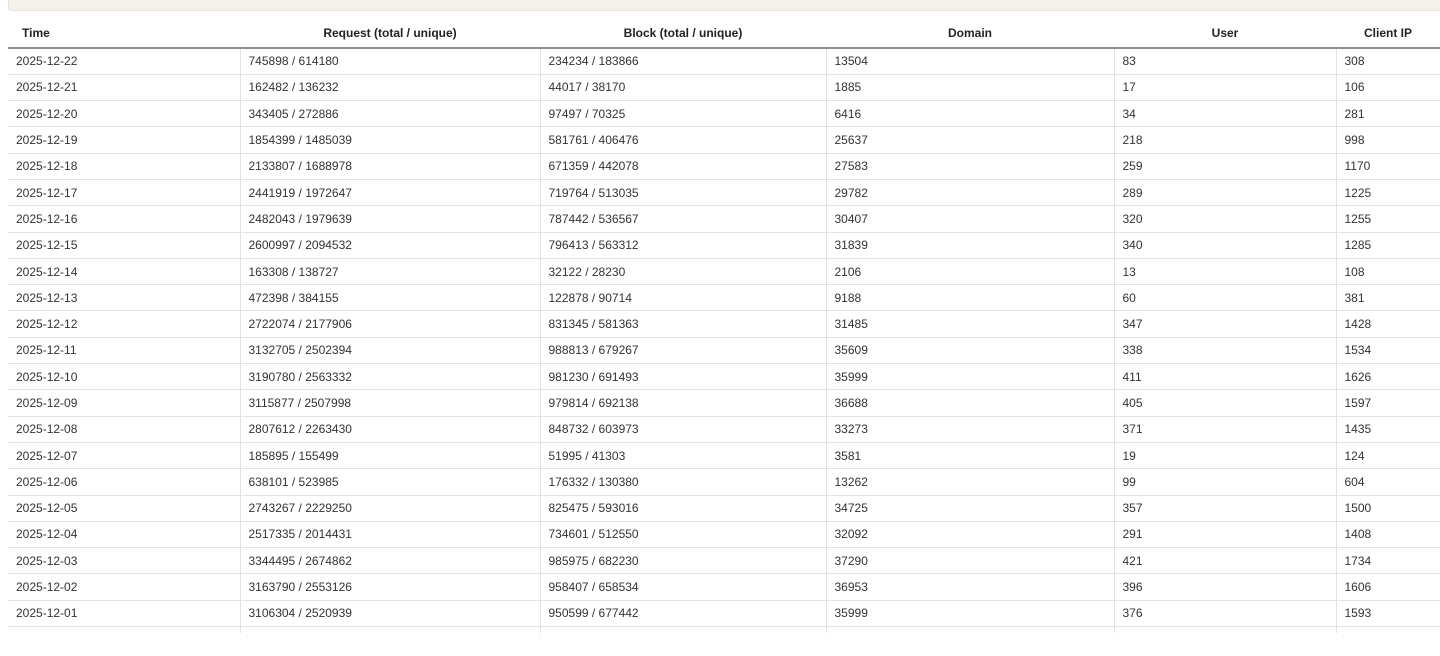 This screenshot has width=1440, height=656. I want to click on cell-user: 291, so click(1225, 535).